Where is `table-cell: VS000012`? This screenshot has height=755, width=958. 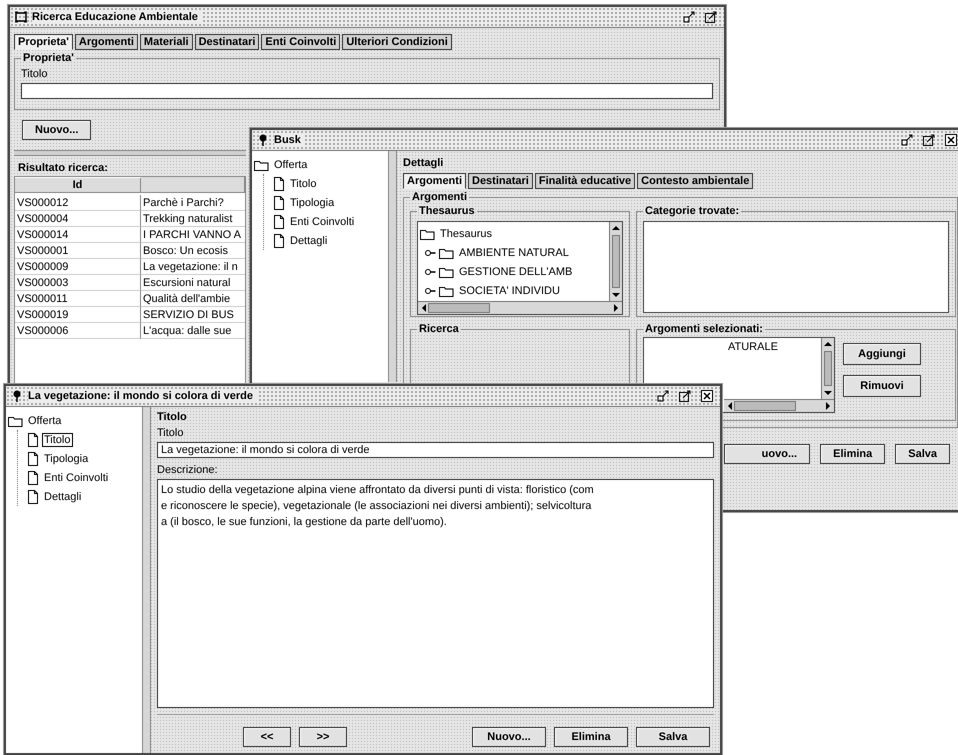
table-cell: VS000012 is located at coordinates (78, 203).